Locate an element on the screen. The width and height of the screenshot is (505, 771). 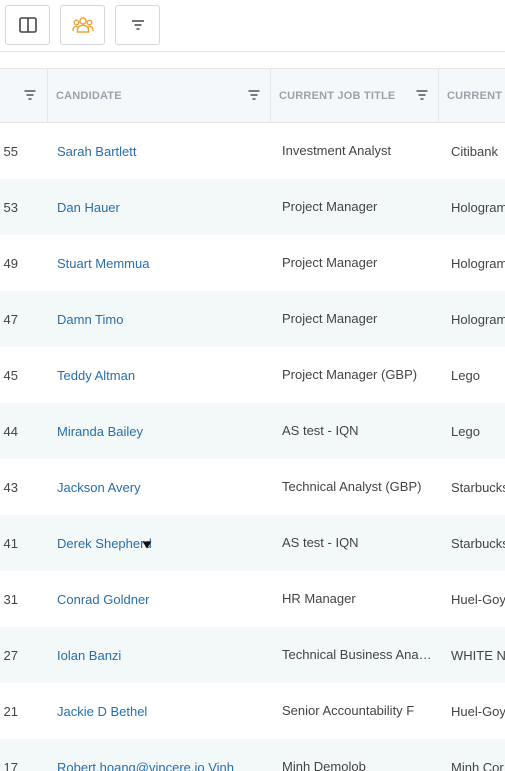
row-id: 17 is located at coordinates (10, 765).